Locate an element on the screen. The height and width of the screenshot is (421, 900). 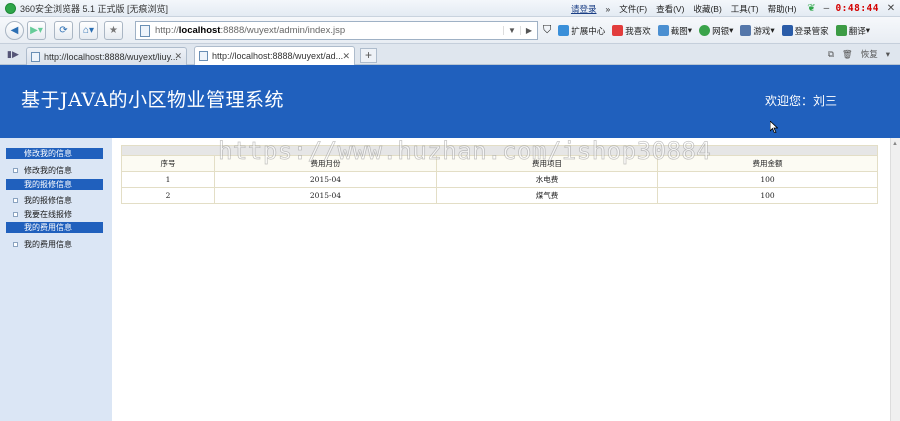
browser-window-title: 360安全浏览器 5.1 正式版 [无痕浏览] is located at coordinates (94, 8).